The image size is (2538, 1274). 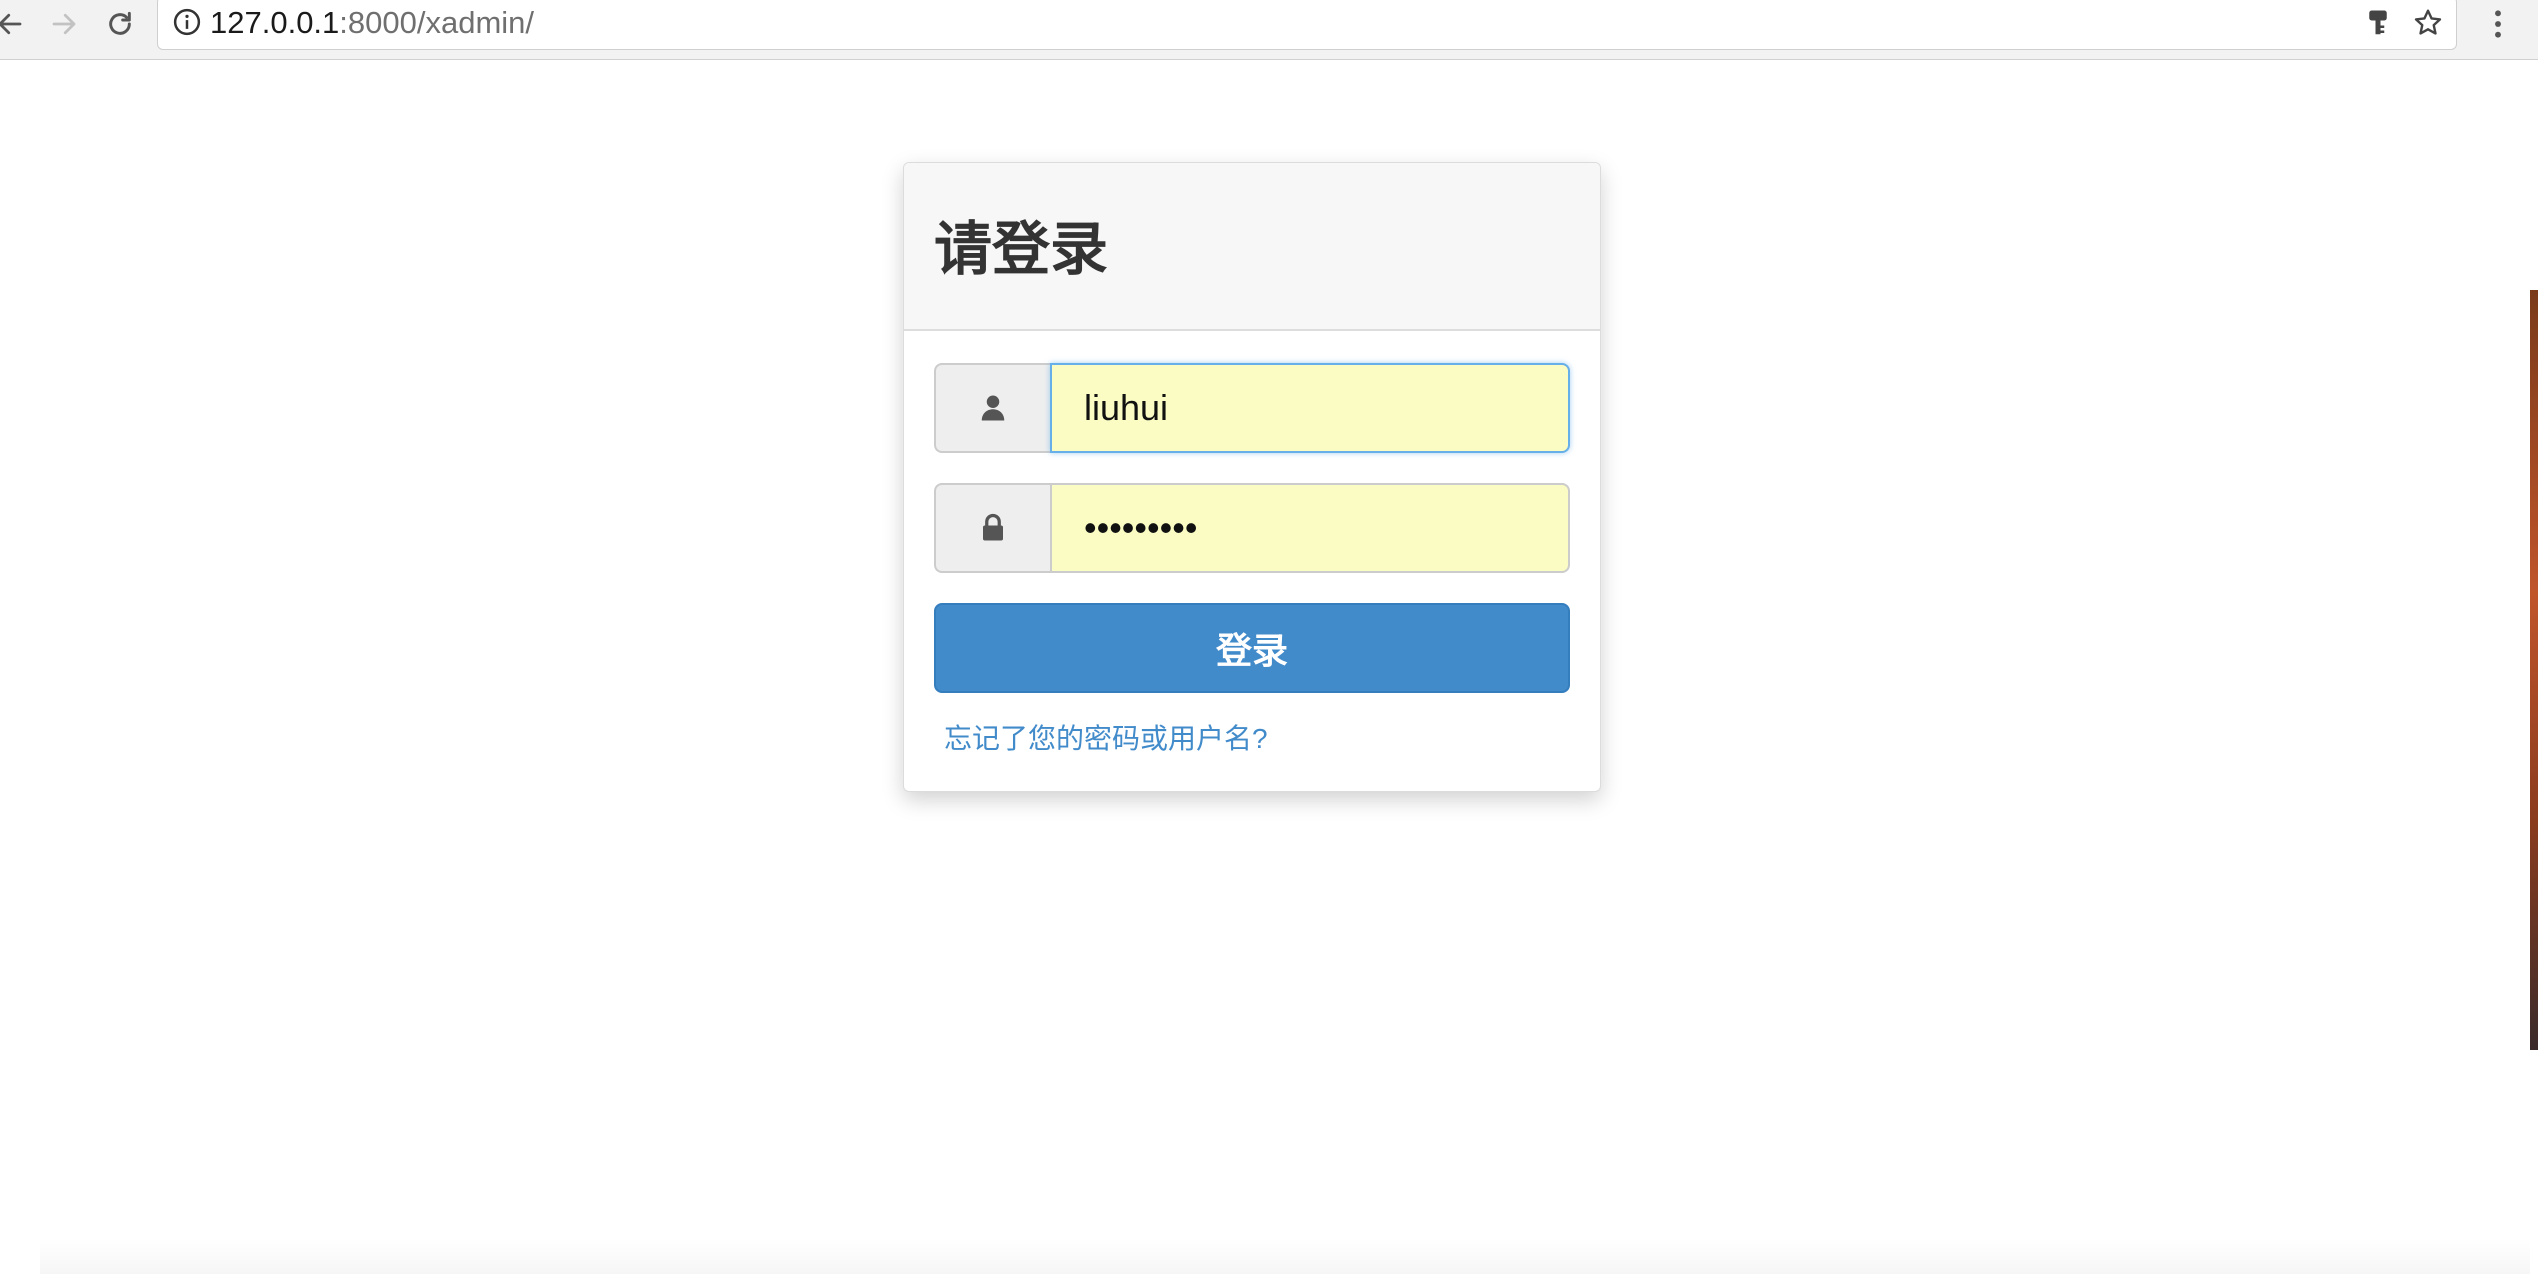 I want to click on username-input, so click(x=1310, y=408).